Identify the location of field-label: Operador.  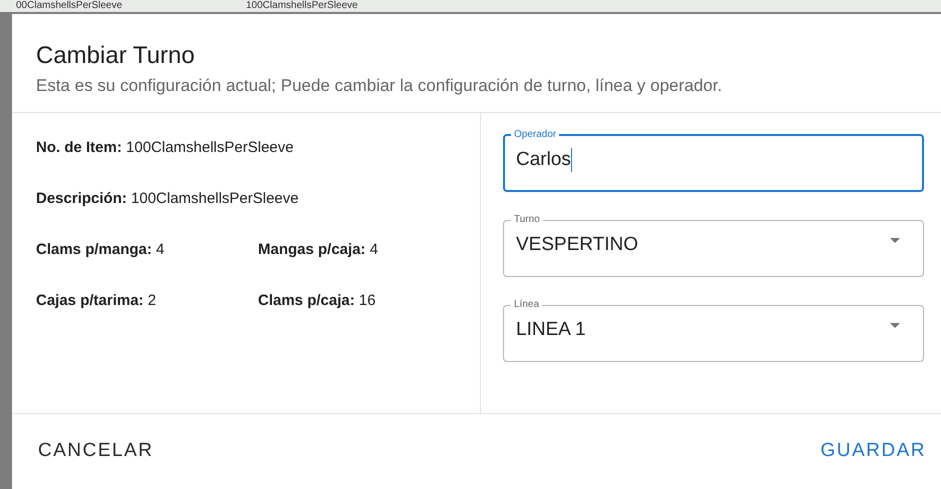
(535, 135).